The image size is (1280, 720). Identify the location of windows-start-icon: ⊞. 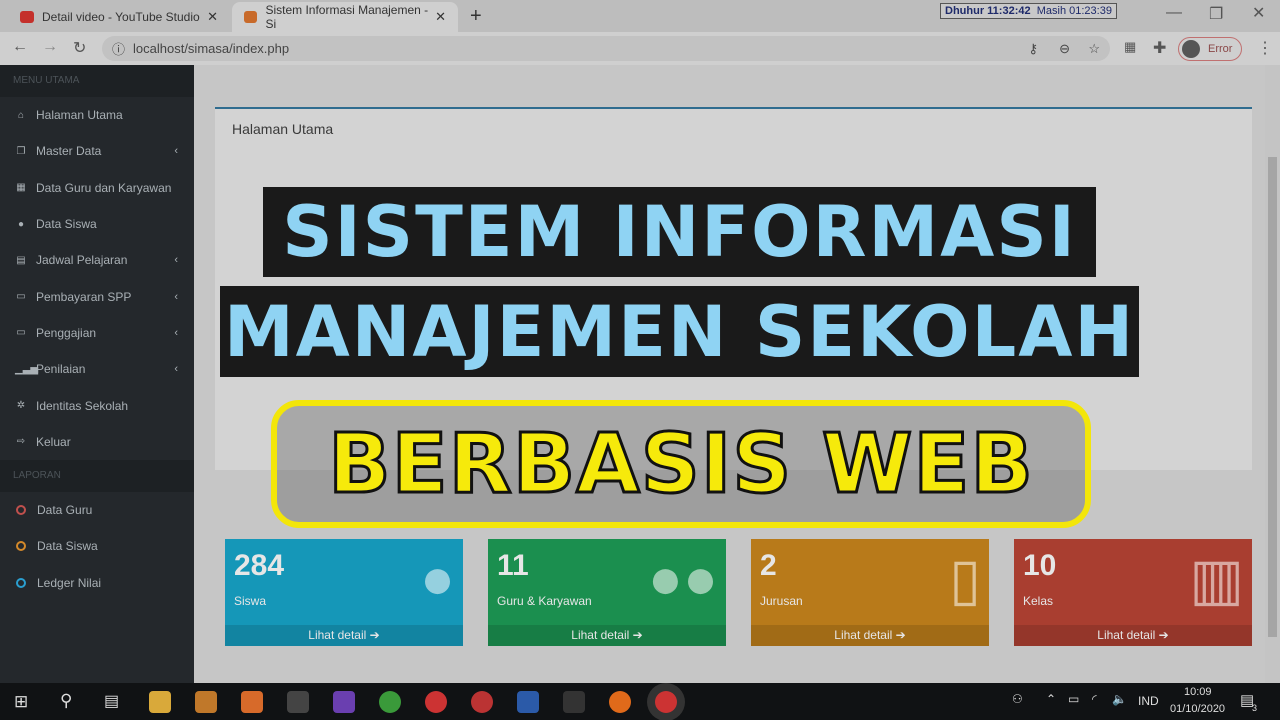
(21, 702).